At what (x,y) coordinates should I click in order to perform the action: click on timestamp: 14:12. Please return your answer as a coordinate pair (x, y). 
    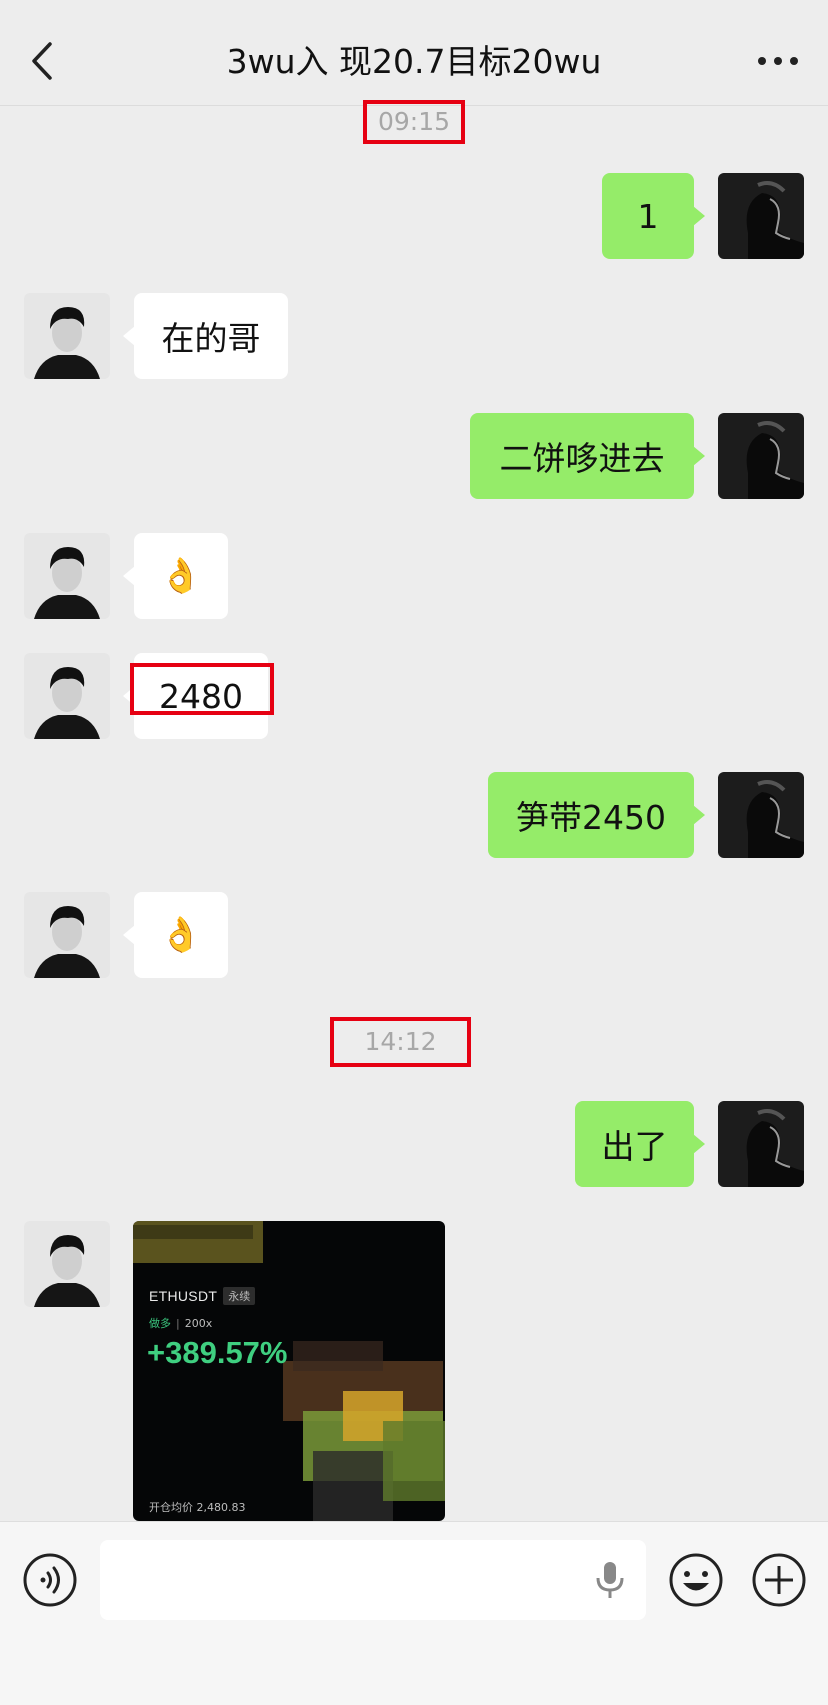
    Looking at the image, I should click on (400, 1042).